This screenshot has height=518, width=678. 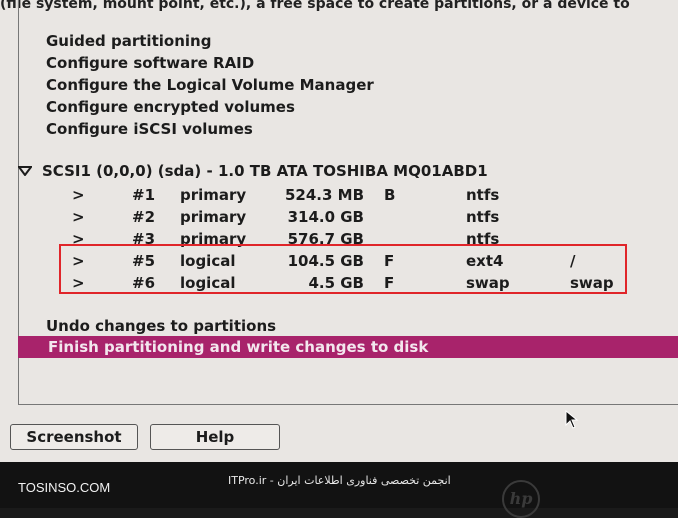 I want to click on partition-number: #2, so click(x=144, y=217).